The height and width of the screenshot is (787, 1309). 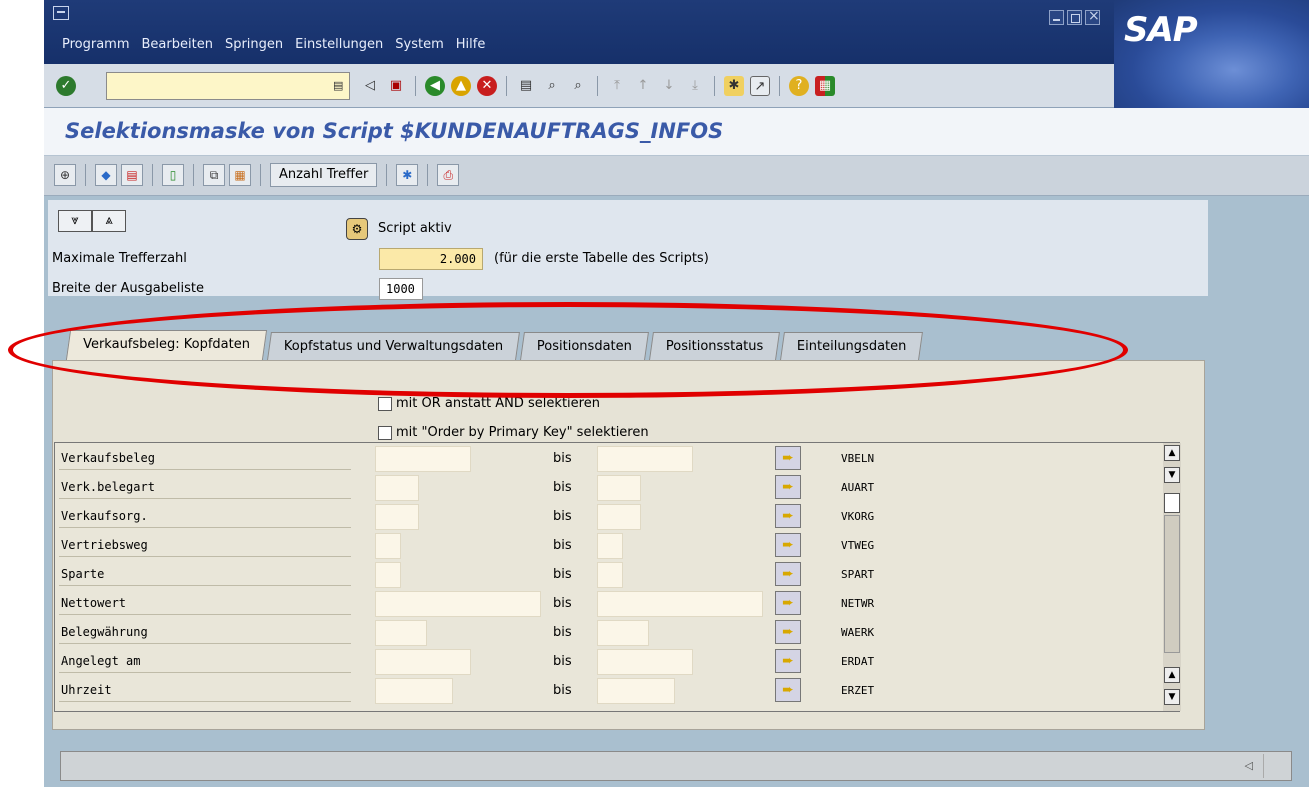 I want to click on scroll-thumb, so click(x=1172, y=503).